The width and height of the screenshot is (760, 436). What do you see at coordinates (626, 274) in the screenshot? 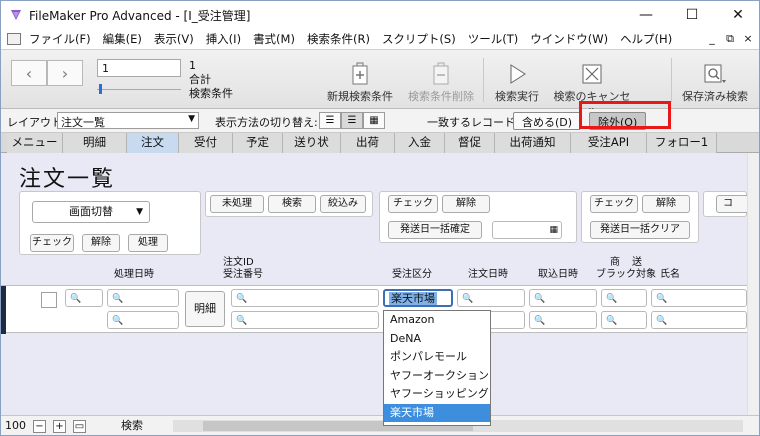
I see `col-blacklist: ブラック対象` at bounding box center [626, 274].